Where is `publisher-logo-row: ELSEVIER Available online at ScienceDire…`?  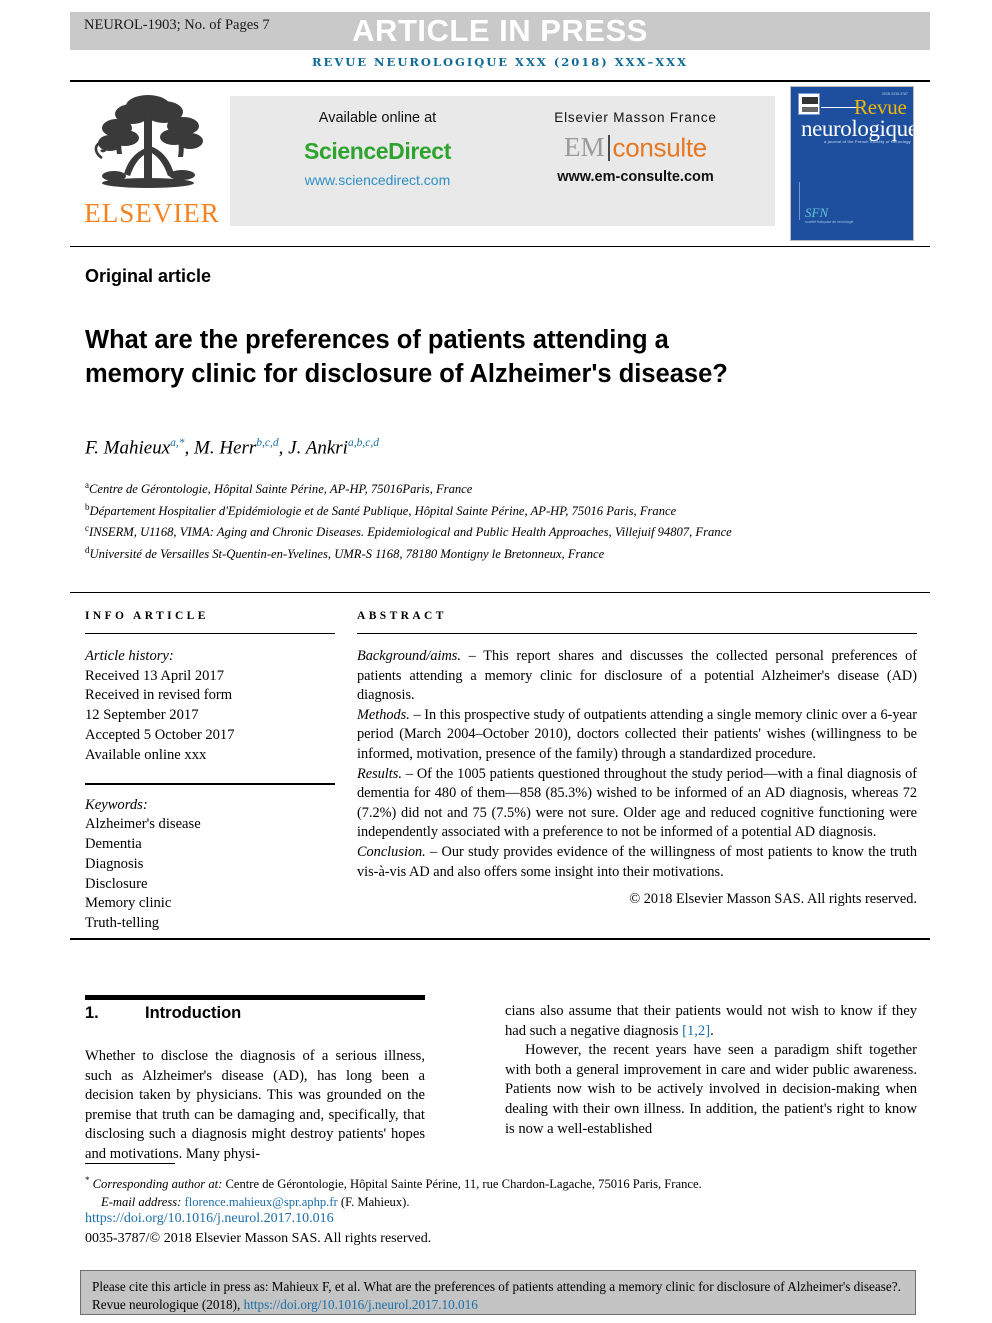
publisher-logo-row: ELSEVIER Available online at ScienceDire… is located at coordinates (500, 165).